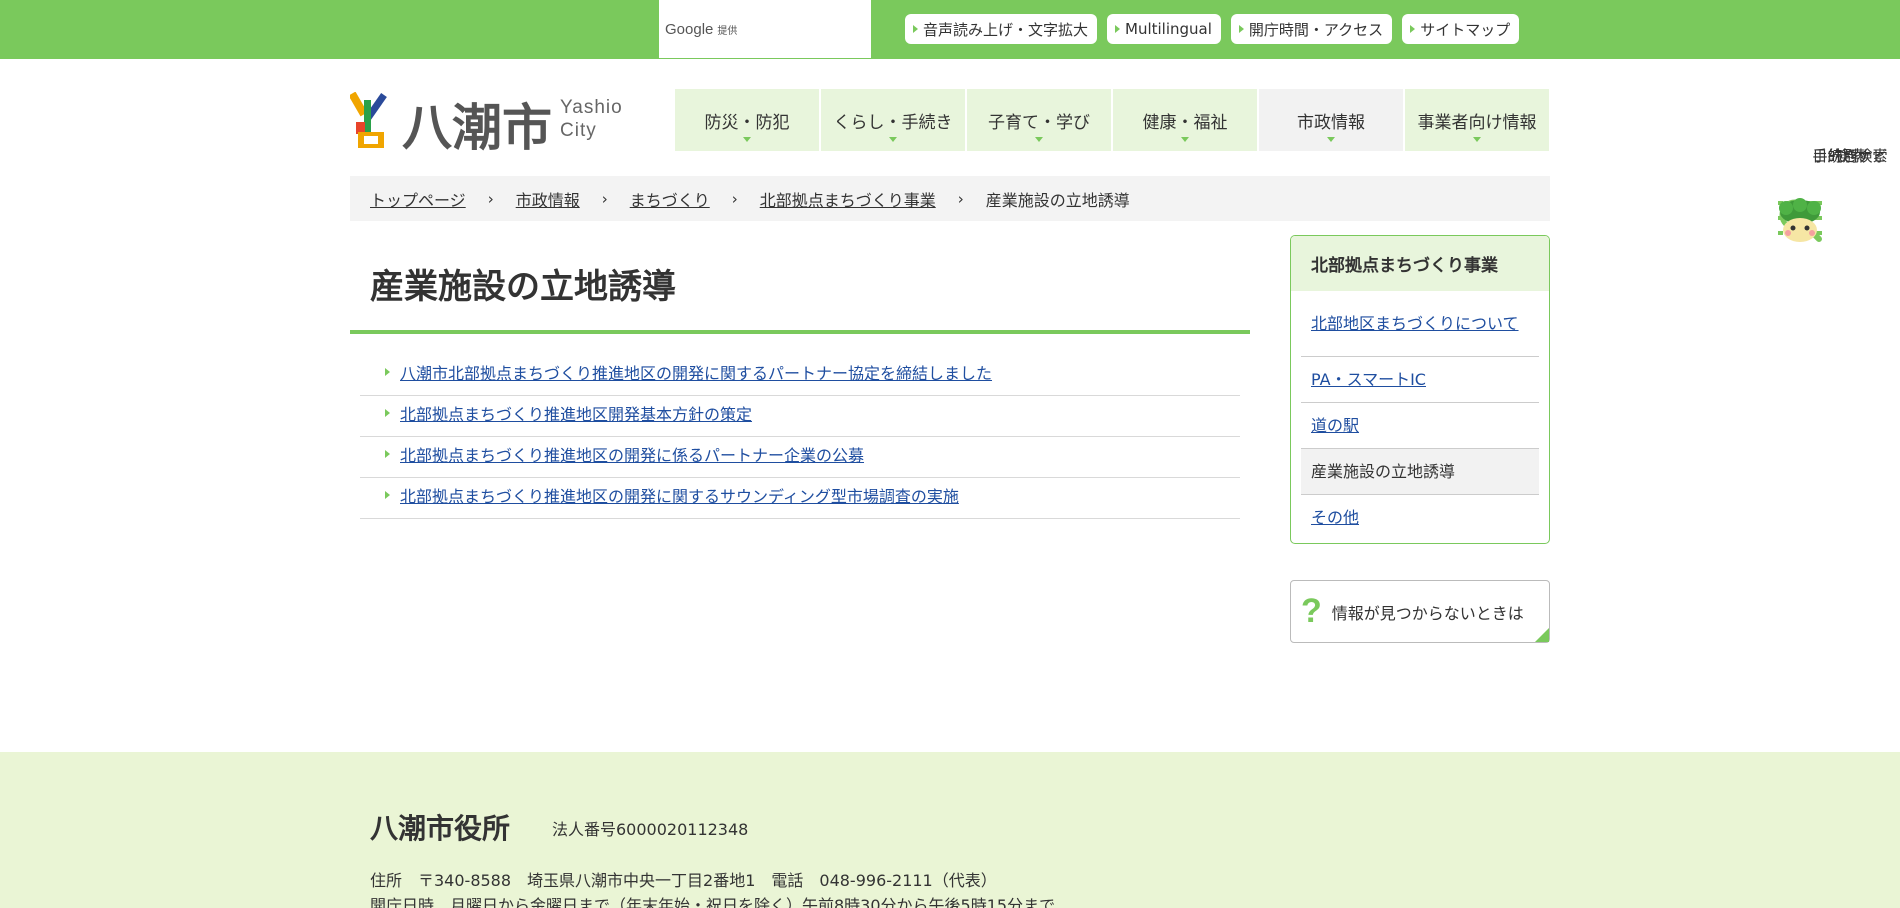  Describe the element at coordinates (1331, 120) in the screenshot. I see `nav-city-administration: 市政情報` at that location.